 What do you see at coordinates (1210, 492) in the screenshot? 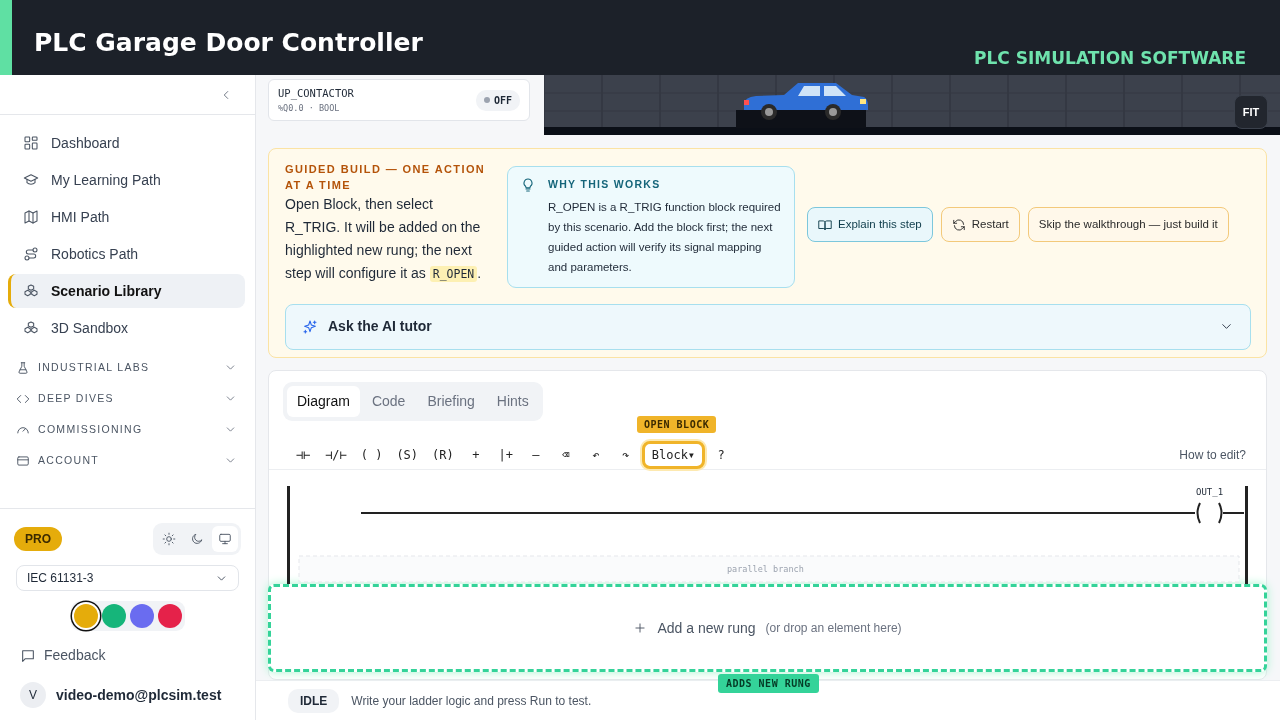
I see `coil-label: OUT_1` at bounding box center [1210, 492].